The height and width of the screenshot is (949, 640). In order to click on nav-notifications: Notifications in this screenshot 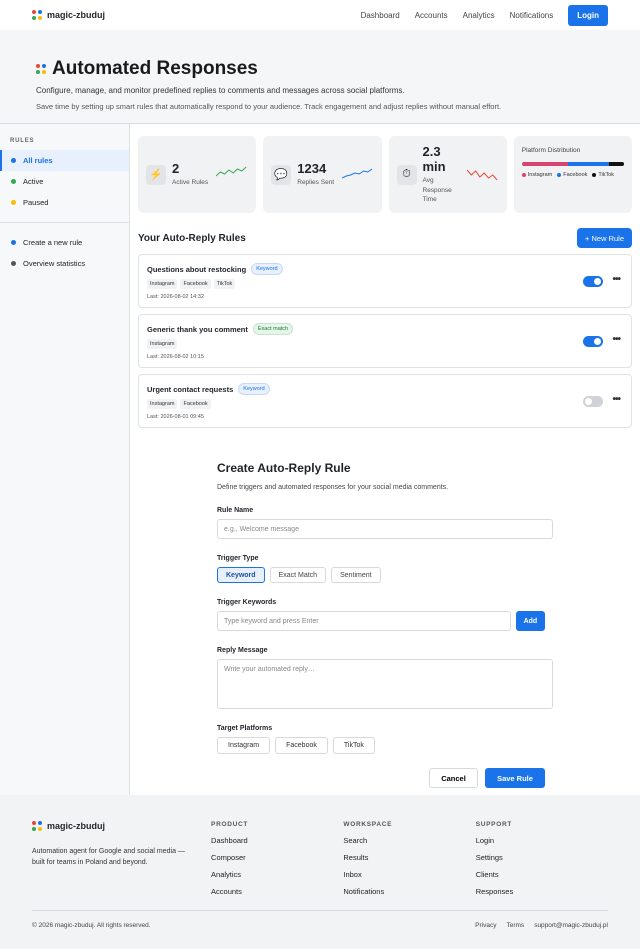, I will do `click(532, 15)`.